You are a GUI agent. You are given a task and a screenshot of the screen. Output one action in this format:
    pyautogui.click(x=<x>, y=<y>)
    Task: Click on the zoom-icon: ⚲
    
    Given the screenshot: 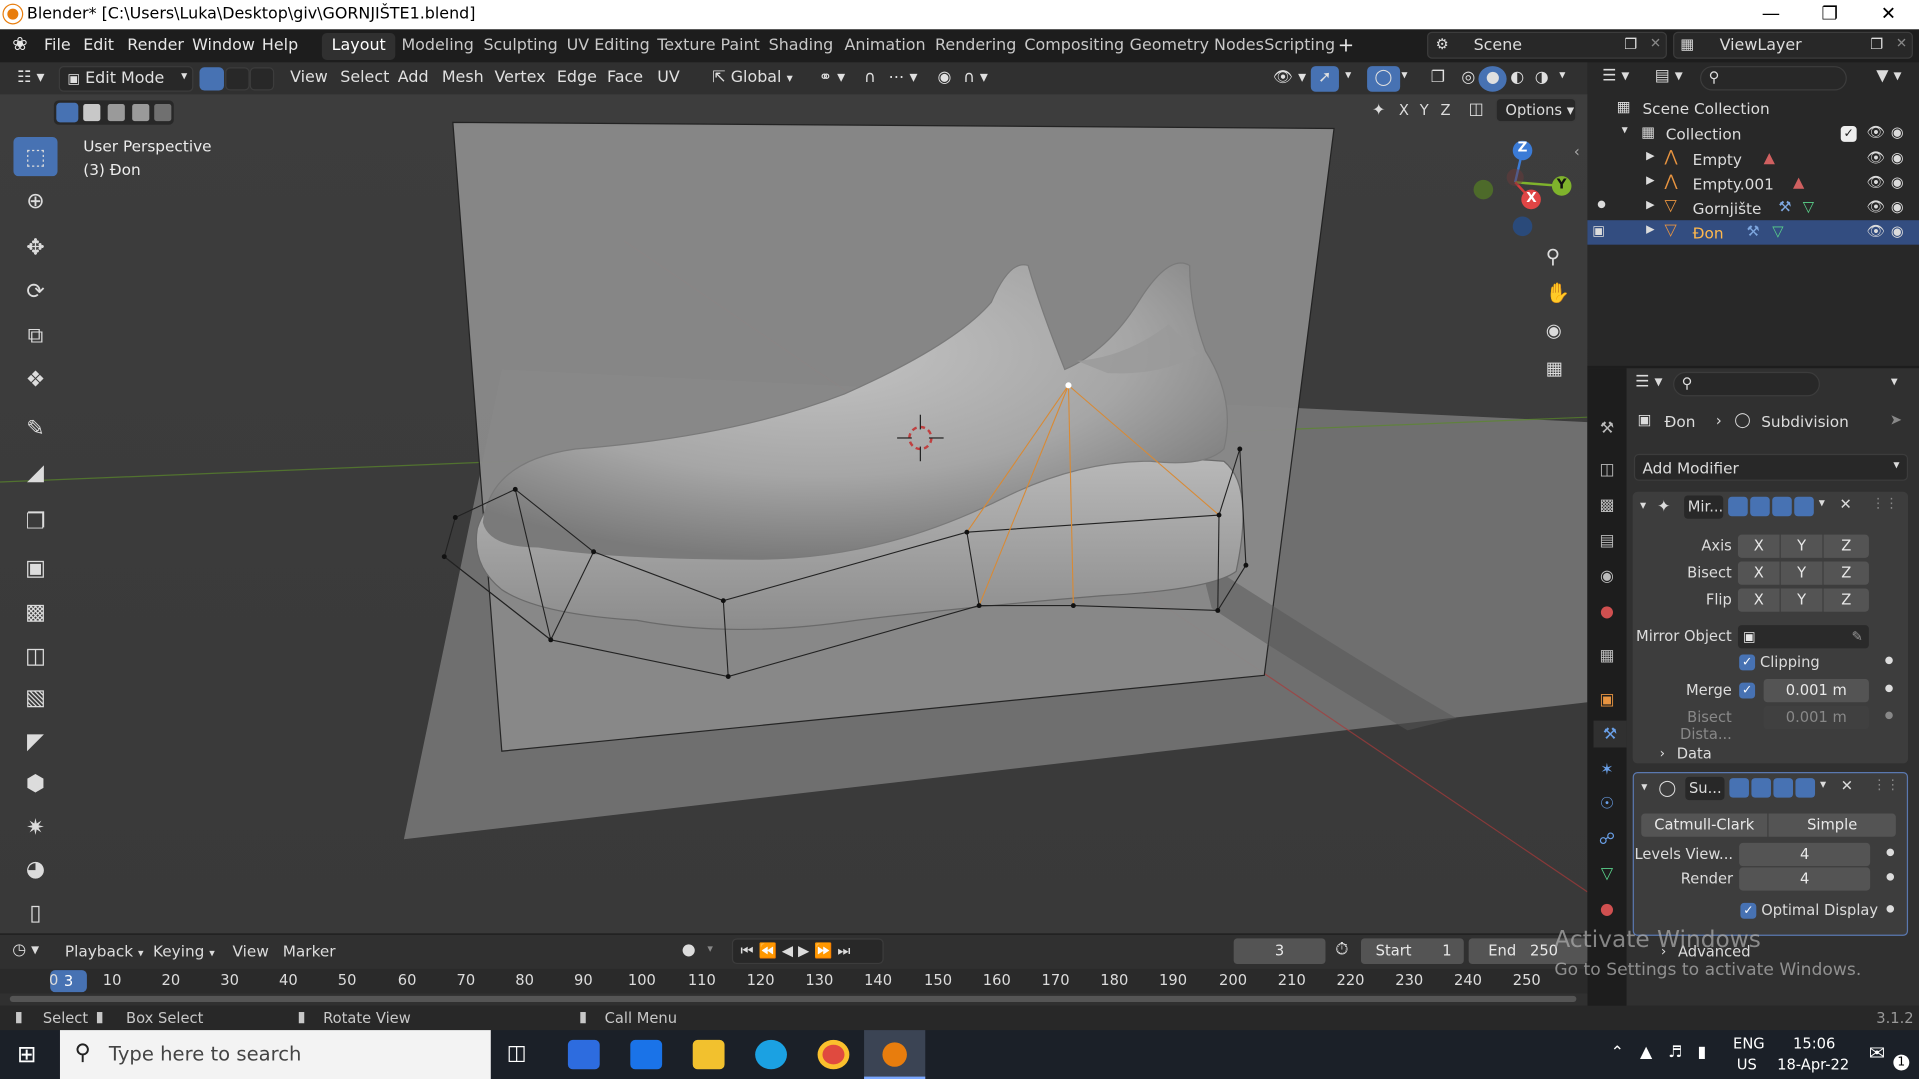 What is the action you would take?
    pyautogui.click(x=1553, y=256)
    